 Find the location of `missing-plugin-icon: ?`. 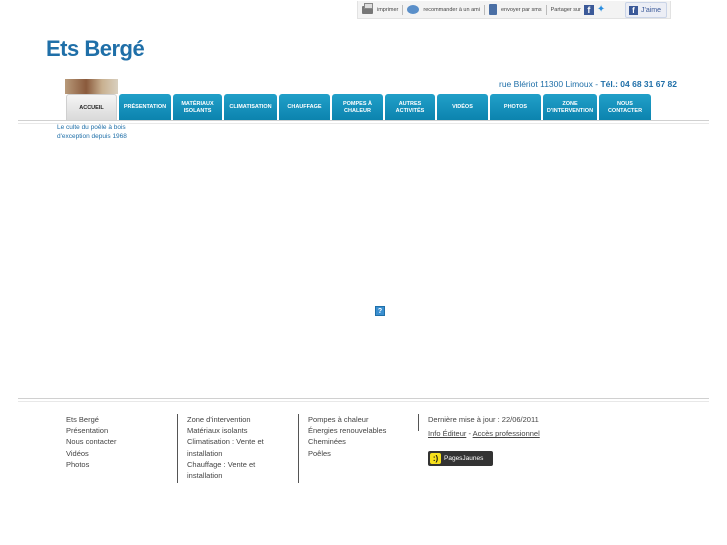

missing-plugin-icon: ? is located at coordinates (380, 311).